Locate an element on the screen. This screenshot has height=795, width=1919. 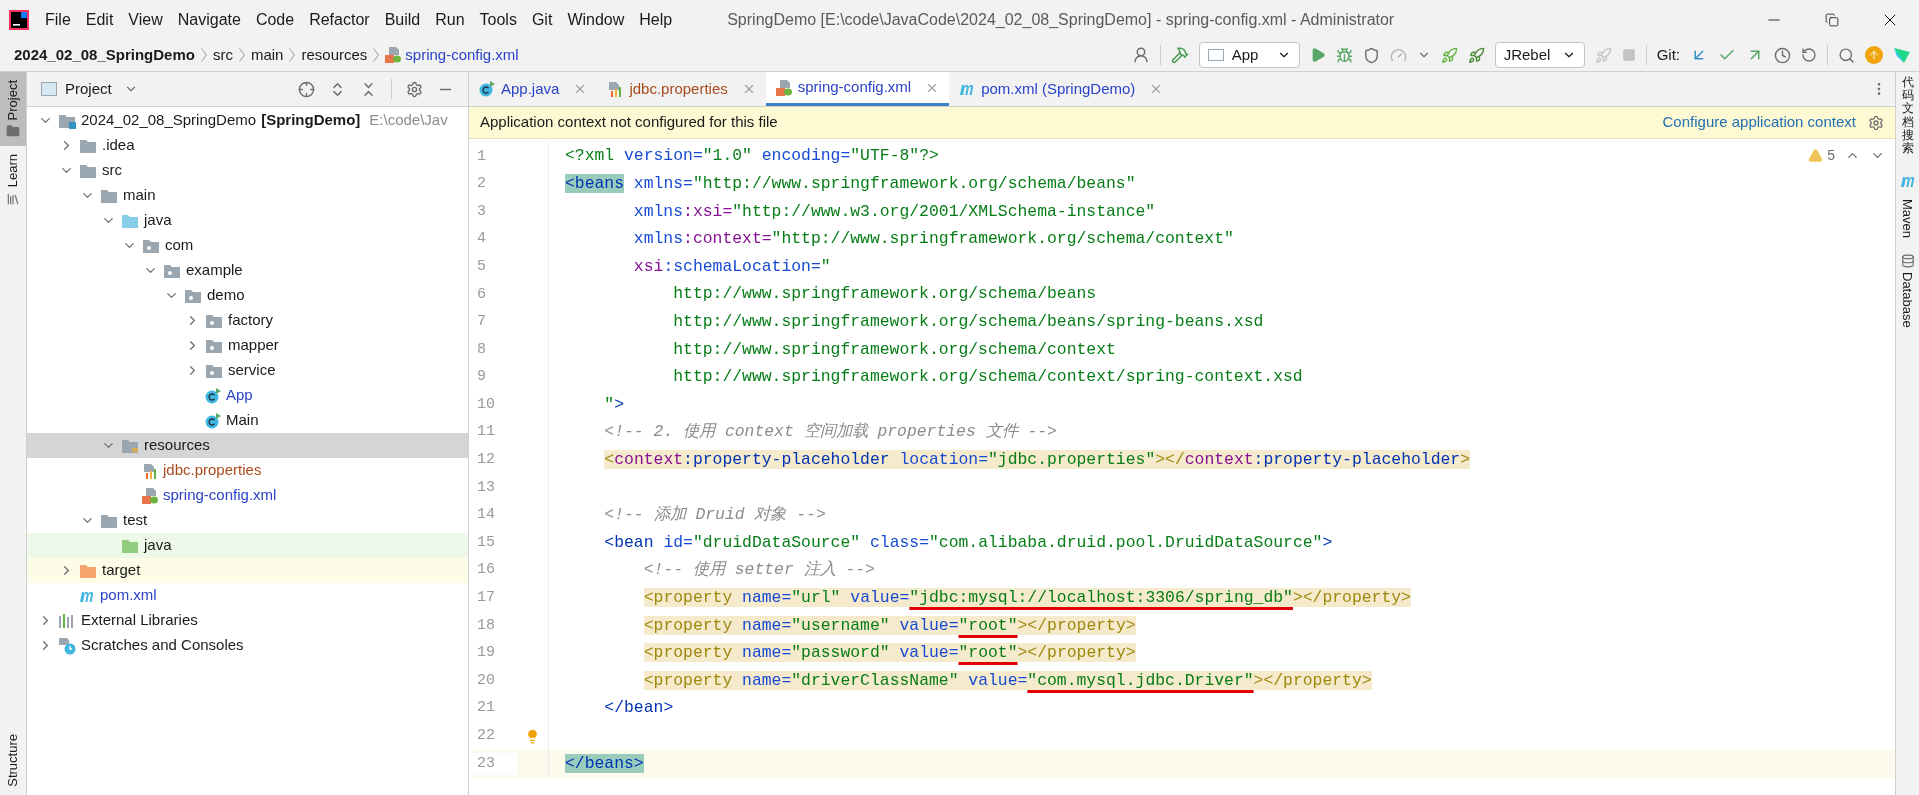
excluded-folder-icon is located at coordinates (88, 570).